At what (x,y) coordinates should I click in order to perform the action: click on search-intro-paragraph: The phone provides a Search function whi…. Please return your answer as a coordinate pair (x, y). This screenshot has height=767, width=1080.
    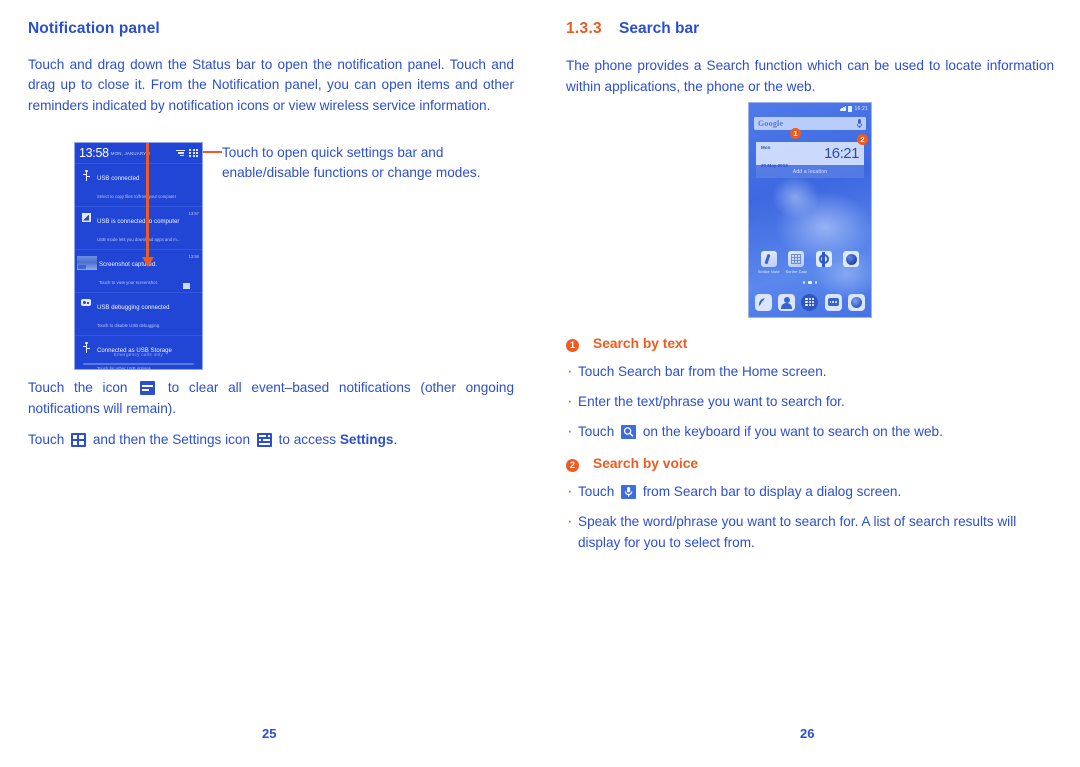
    Looking at the image, I should click on (810, 76).